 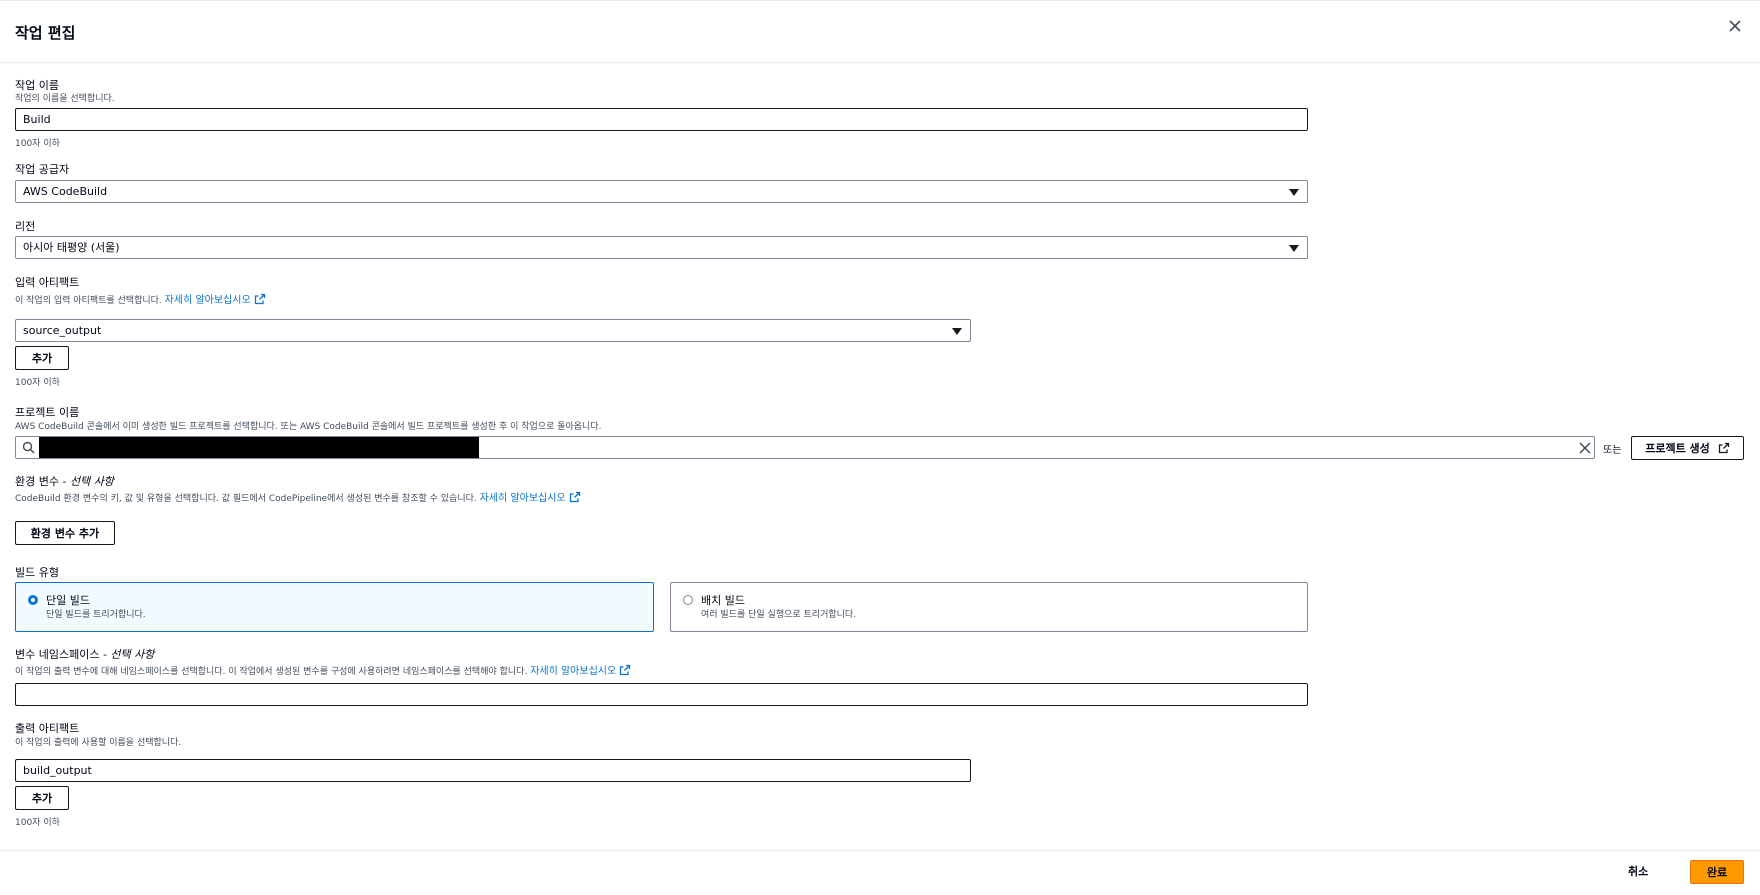 I want to click on build-type-label: 빌드 유형, so click(x=37, y=572).